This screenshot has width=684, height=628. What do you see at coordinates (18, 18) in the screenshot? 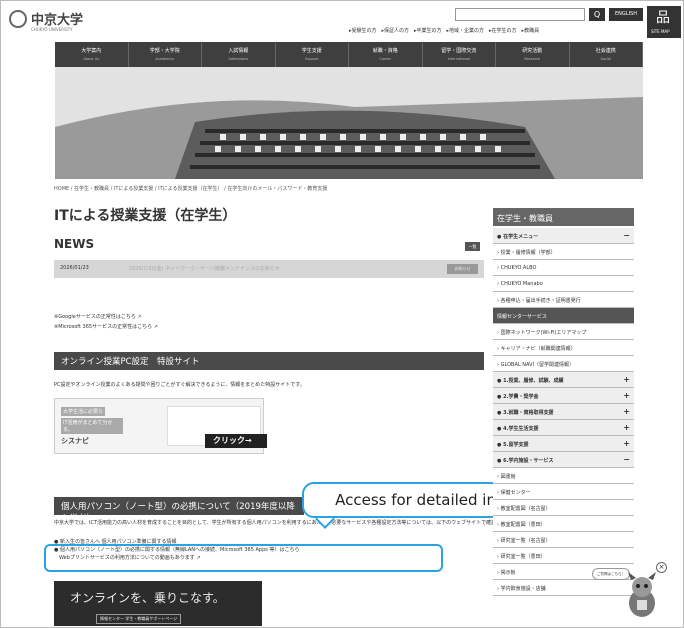
I see `logo-emblem-icon` at bounding box center [18, 18].